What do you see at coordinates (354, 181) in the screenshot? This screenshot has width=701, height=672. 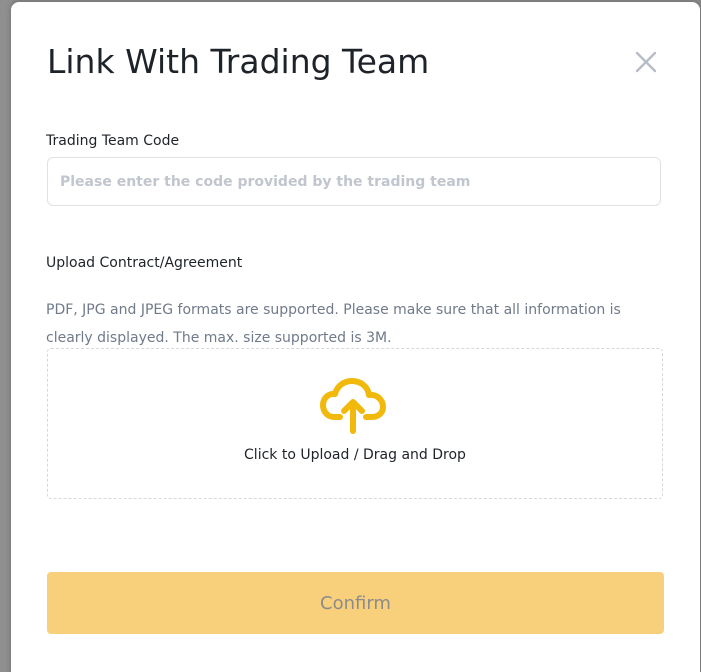 I see `team-code-input` at bounding box center [354, 181].